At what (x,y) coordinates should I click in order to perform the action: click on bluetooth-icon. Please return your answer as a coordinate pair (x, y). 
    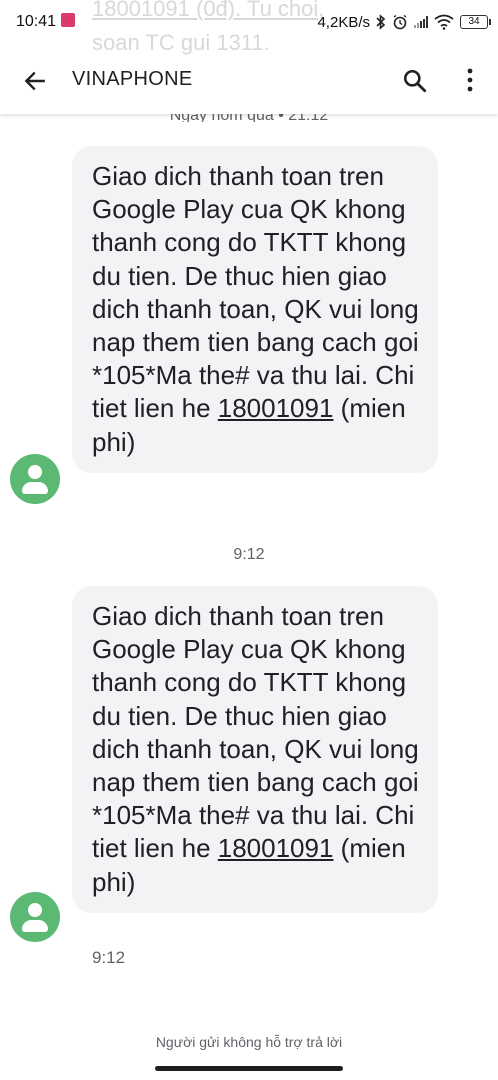
    Looking at the image, I should click on (381, 22).